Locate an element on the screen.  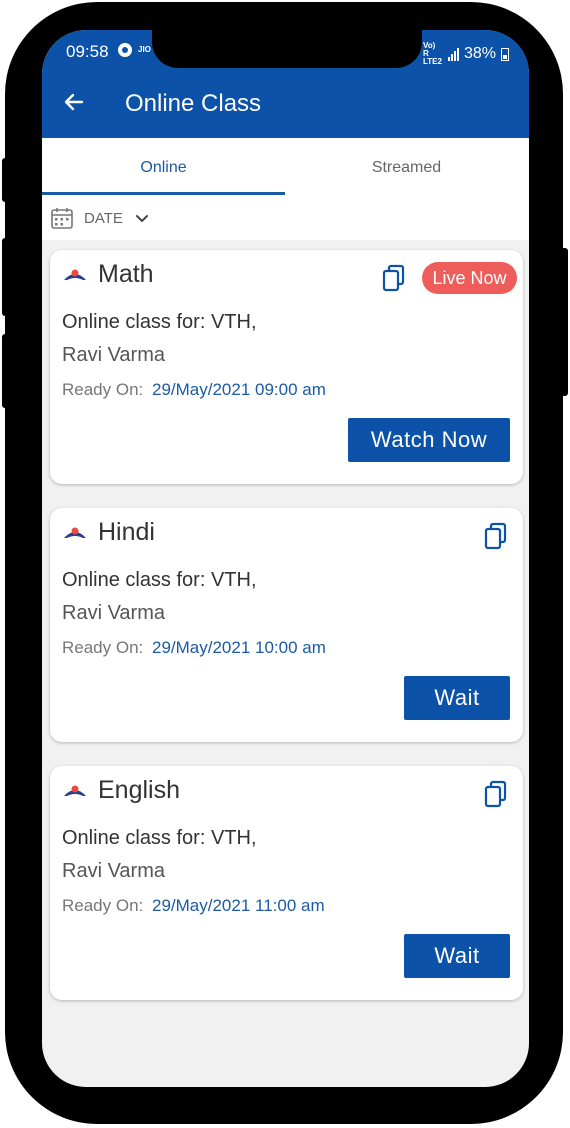
page-title: Online Class is located at coordinates (193, 103).